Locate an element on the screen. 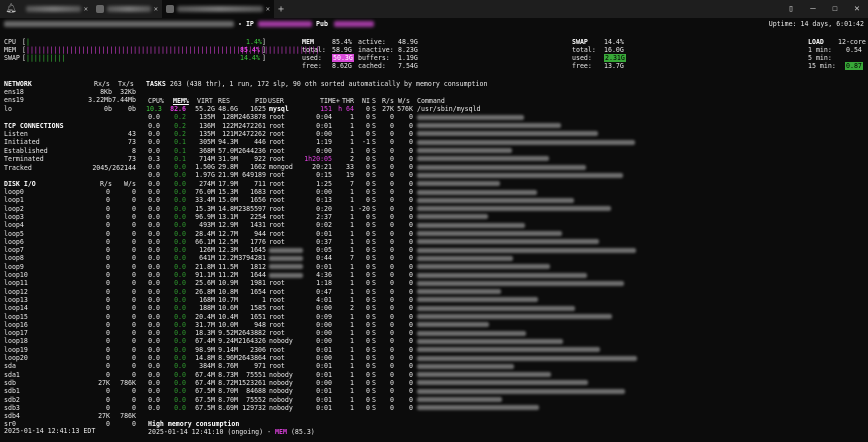 This screenshot has height=442, width=868. col-time: TIME+ is located at coordinates (330, 101).